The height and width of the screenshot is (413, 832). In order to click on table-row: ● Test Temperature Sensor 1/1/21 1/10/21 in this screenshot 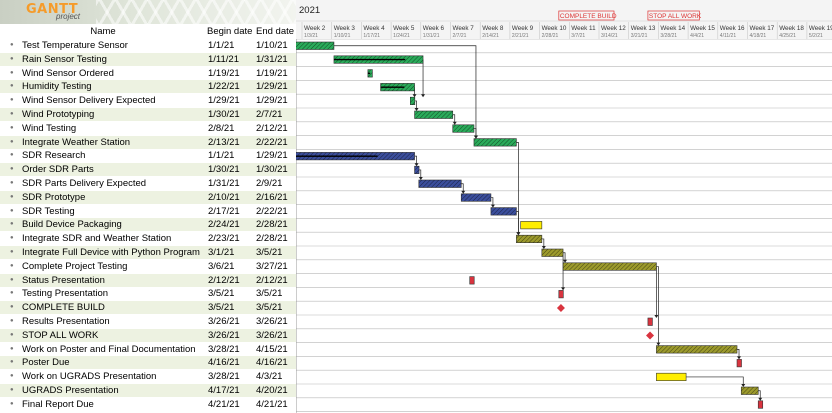, I will do `click(148, 45)`.